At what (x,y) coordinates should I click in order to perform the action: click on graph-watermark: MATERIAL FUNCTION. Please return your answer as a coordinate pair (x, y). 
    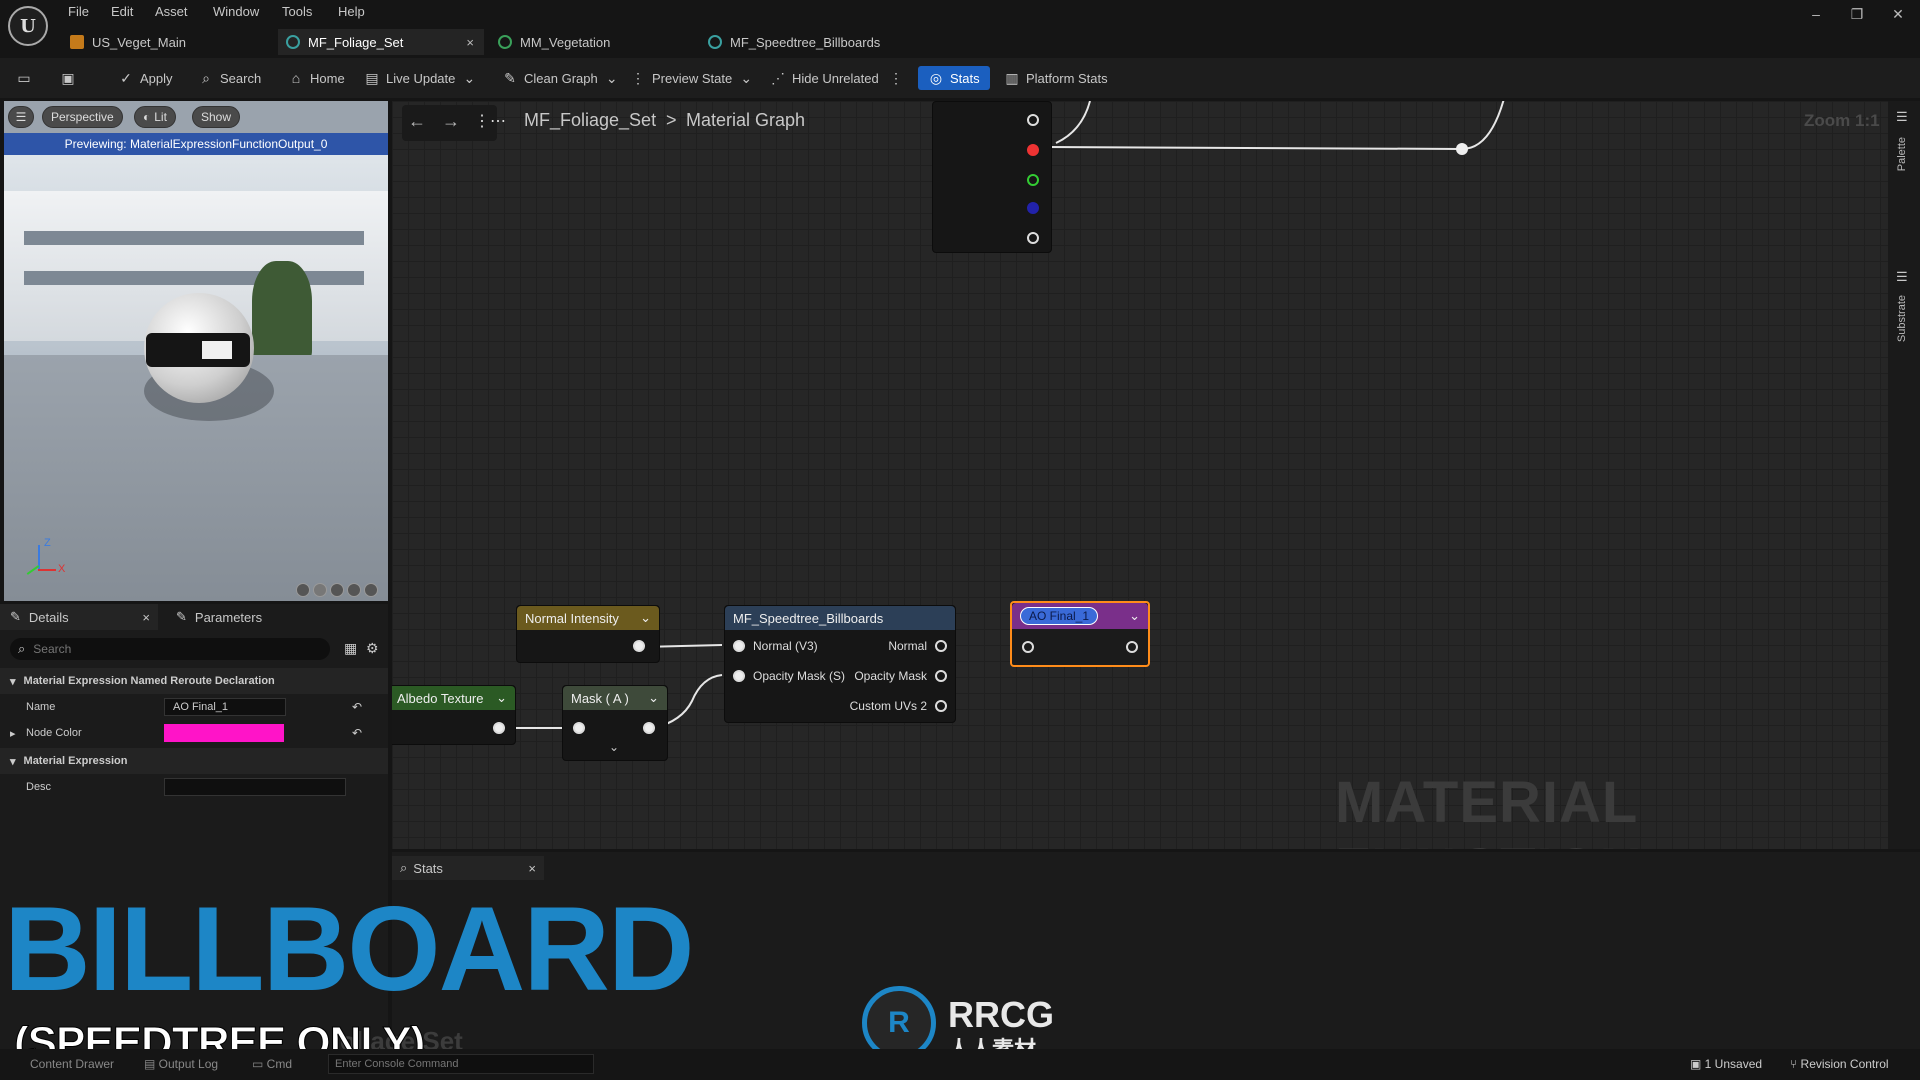
    Looking at the image, I should click on (1488, 809).